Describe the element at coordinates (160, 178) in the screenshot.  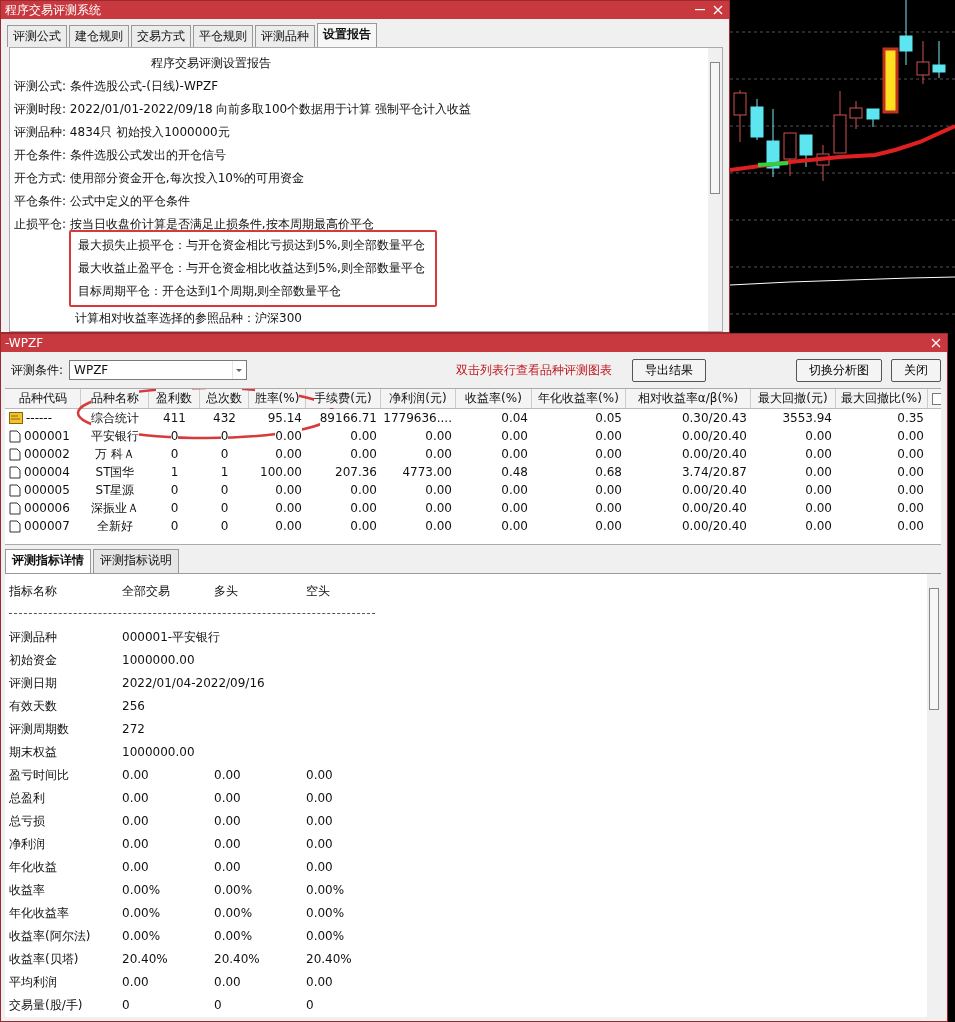
I see `report-line: 开仓方式: 使用部分资金开仓,每次投入10%的可用资金` at that location.